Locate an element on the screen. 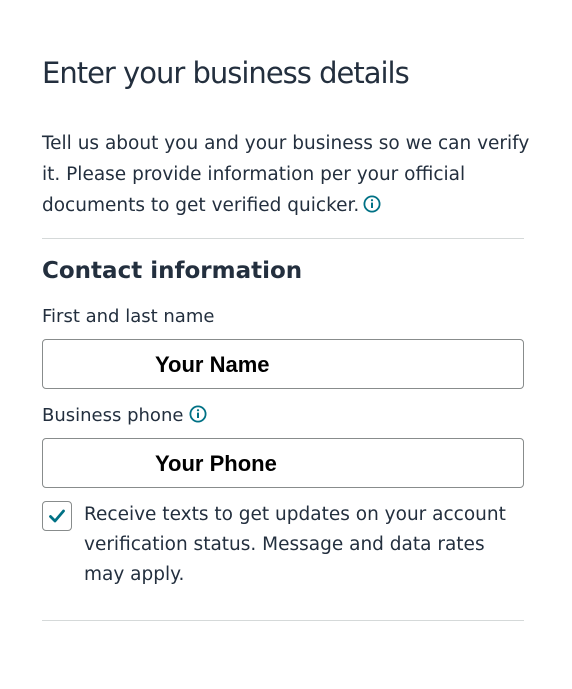 The width and height of the screenshot is (572, 689). name-field-label: First and last name is located at coordinates (128, 316).